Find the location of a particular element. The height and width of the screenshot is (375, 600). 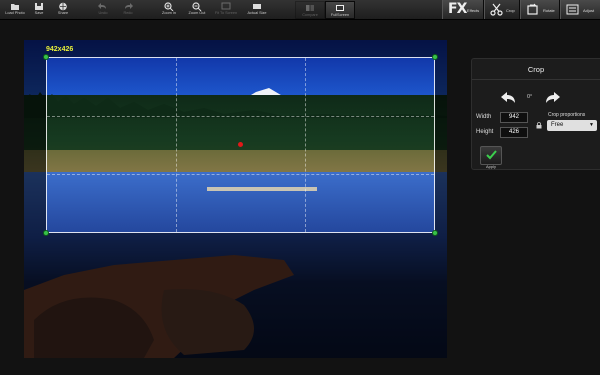

crop-proportions-value: Free is located at coordinates (557, 125).